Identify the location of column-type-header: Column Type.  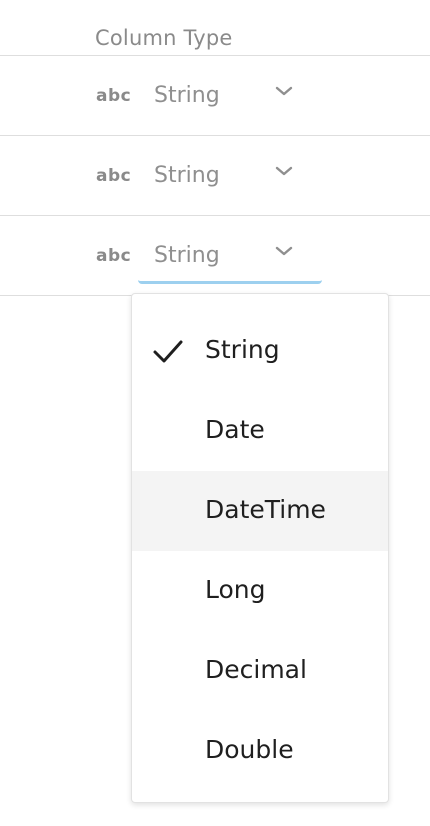
(215, 28).